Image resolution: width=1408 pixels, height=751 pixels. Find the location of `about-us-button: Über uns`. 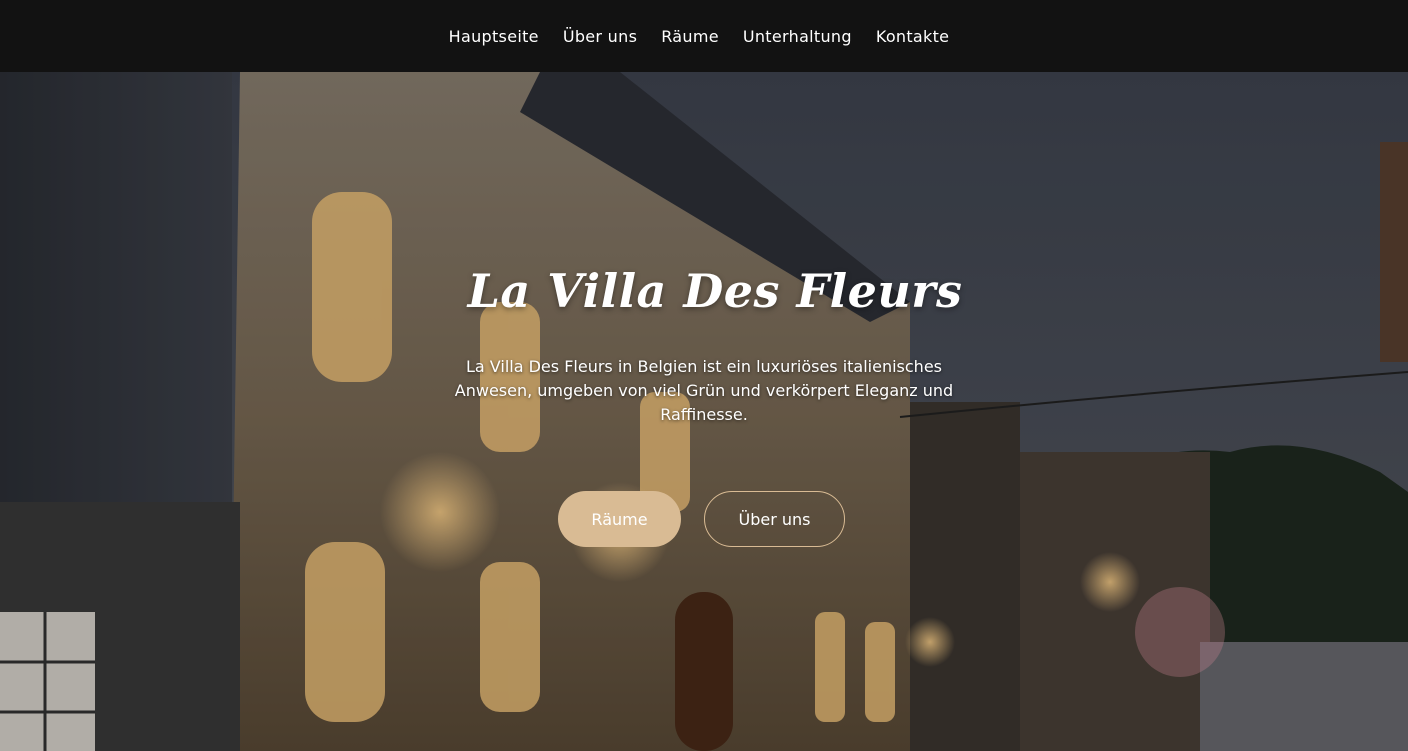

about-us-button: Über uns is located at coordinates (774, 519).